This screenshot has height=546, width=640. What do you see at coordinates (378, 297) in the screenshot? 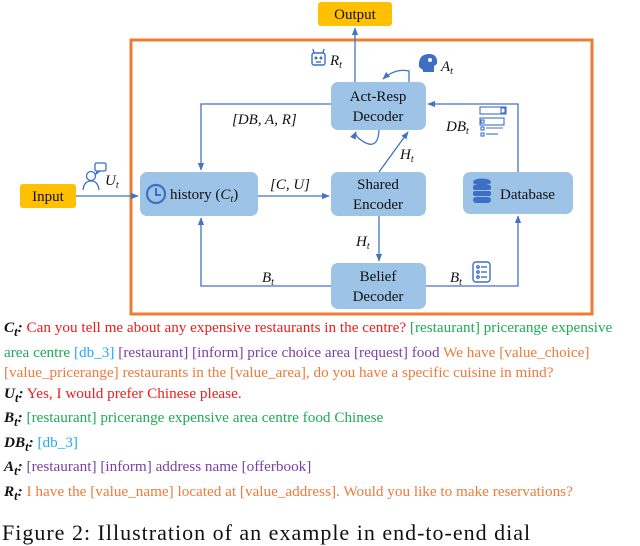
I see `belief-line2: Decoder` at bounding box center [378, 297].